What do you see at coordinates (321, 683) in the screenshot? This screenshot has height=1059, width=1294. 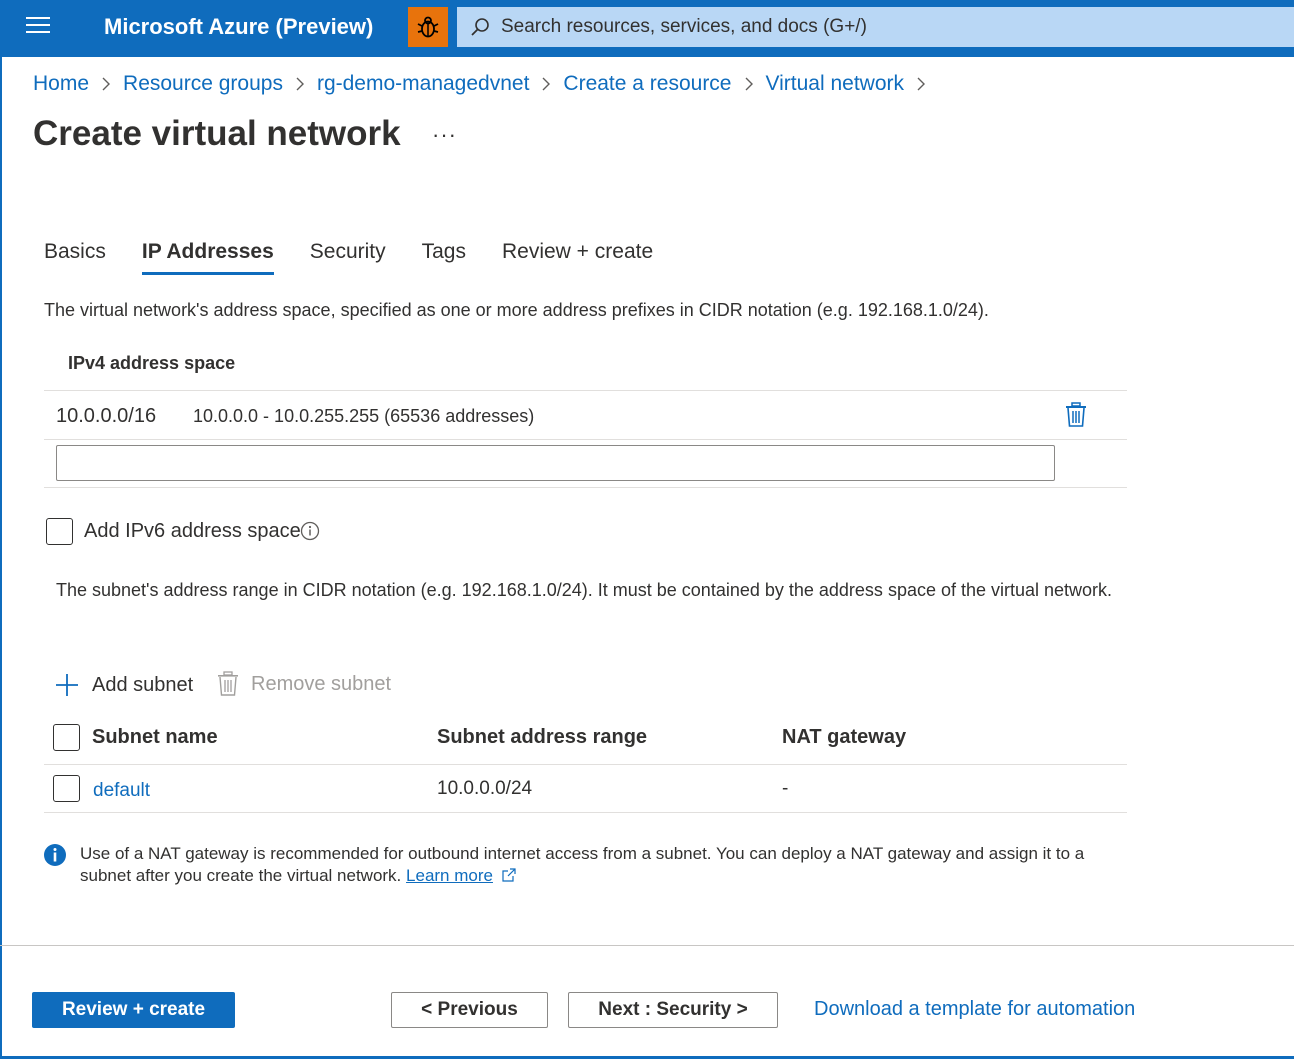 I see `remove-subnet-label: Remove subnet` at bounding box center [321, 683].